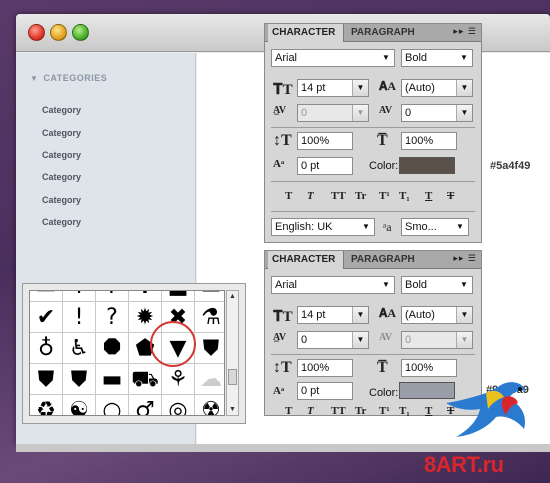 This screenshot has width=550, height=483. Describe the element at coordinates (145, 379) in the screenshot. I see `glyph-cell: ⛟` at that location.